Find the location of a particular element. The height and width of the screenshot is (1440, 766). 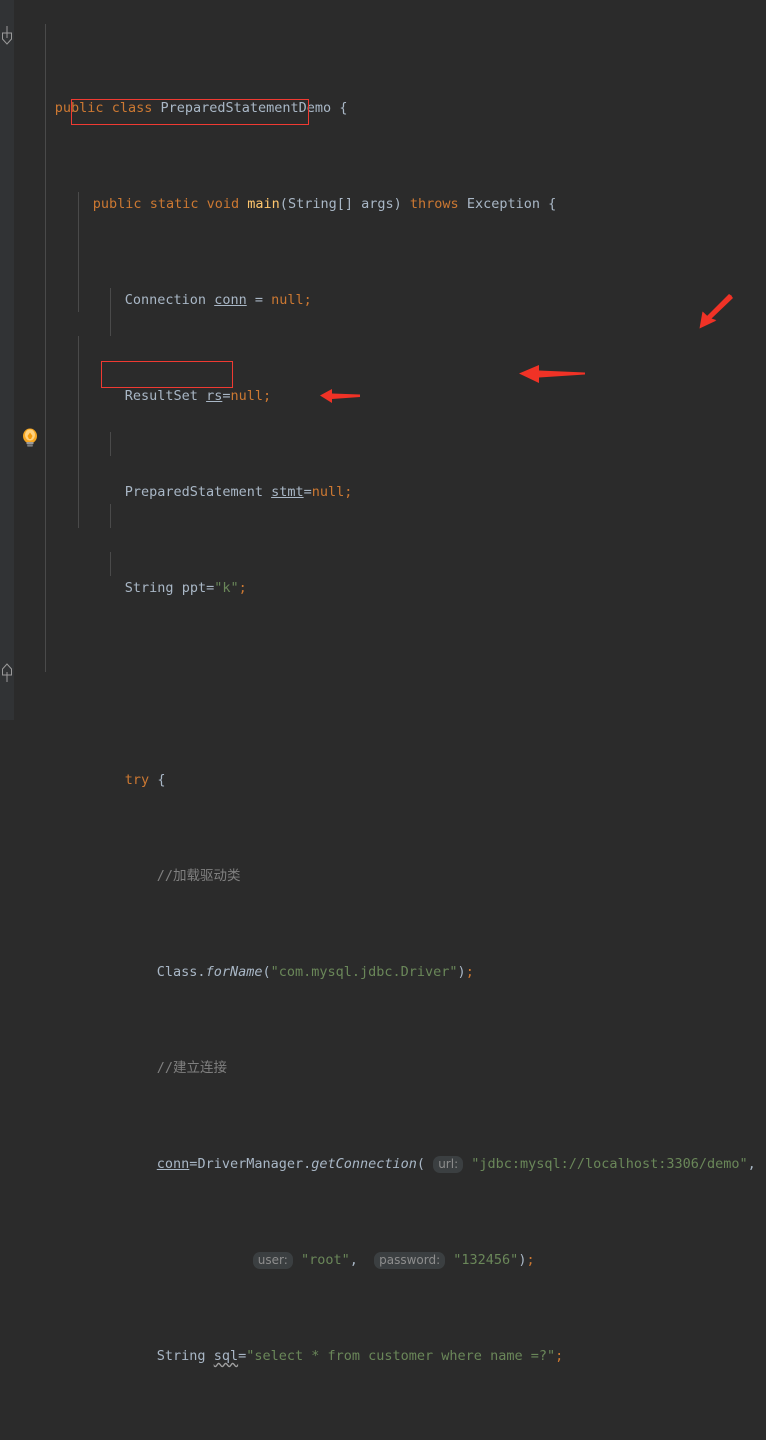

method-forName: forName is located at coordinates (234, 972).